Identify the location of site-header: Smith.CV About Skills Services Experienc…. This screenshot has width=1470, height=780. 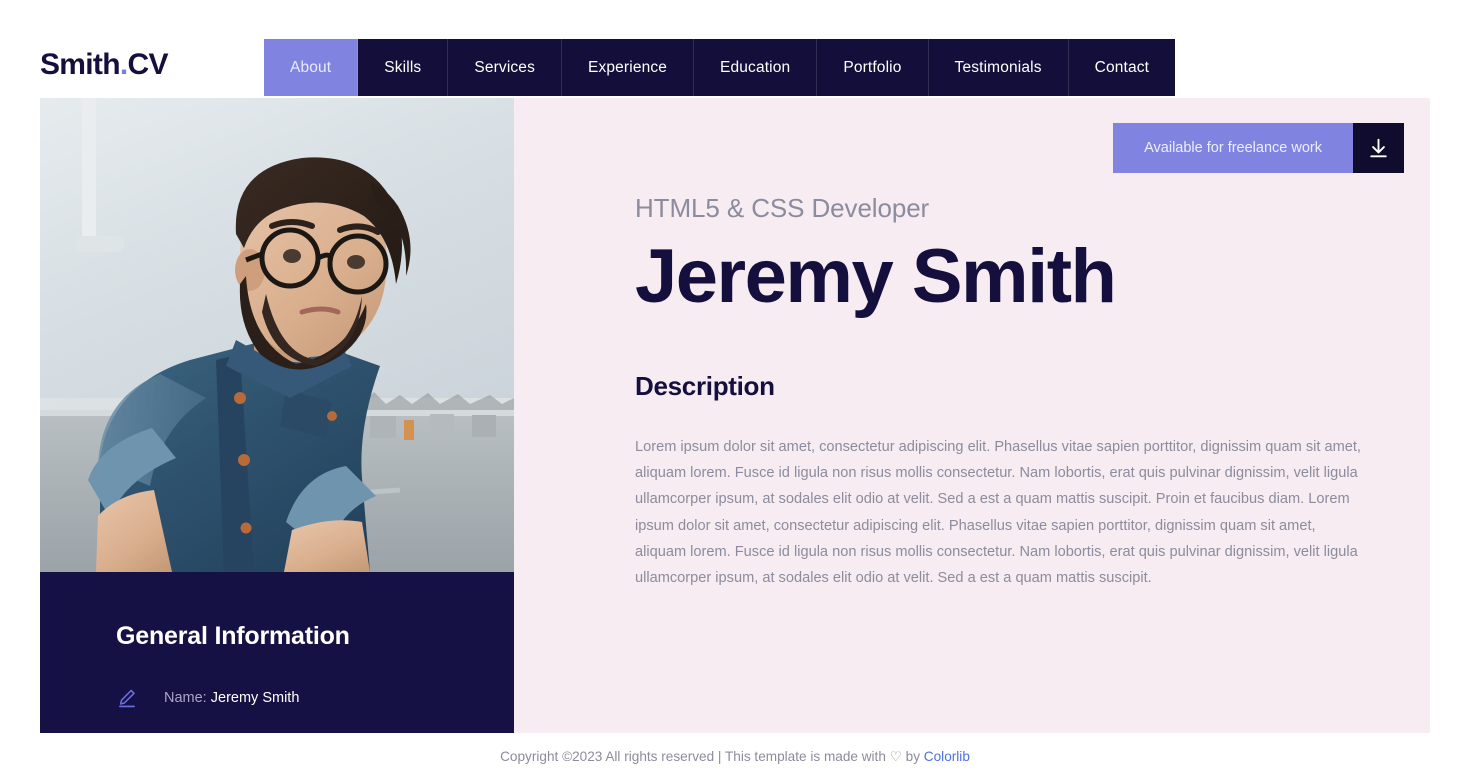
(735, 49).